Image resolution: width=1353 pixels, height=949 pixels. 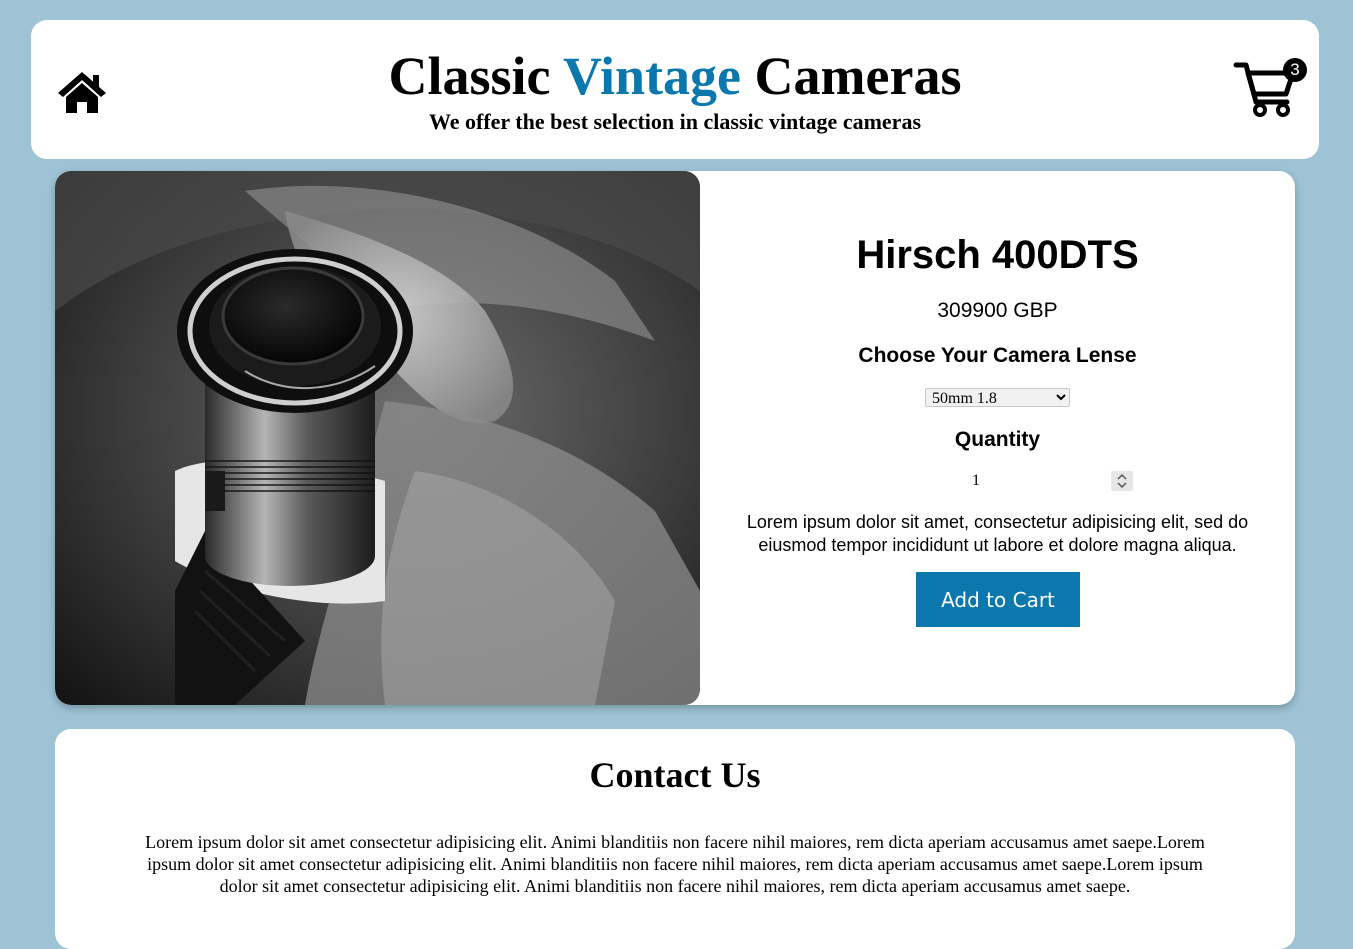 I want to click on site-title-accent: Vintage, so click(x=652, y=76).